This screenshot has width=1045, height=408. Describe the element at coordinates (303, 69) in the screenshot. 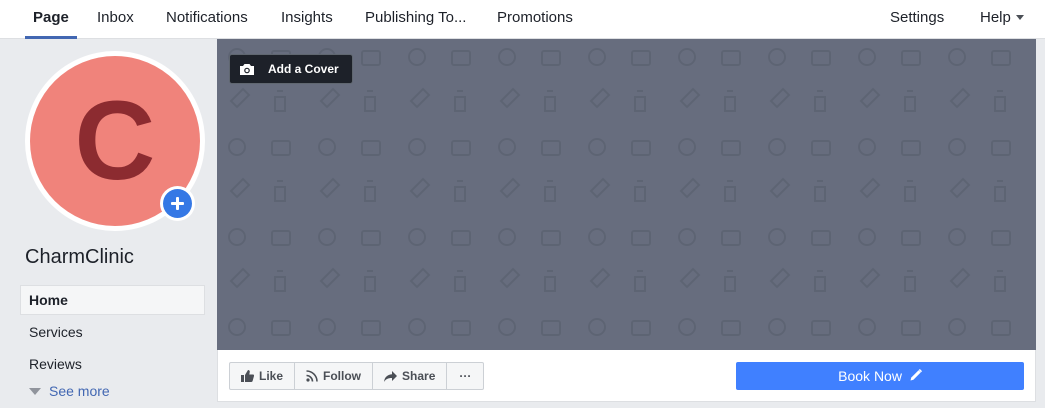

I see `add-cover-label: Add a Cover` at that location.